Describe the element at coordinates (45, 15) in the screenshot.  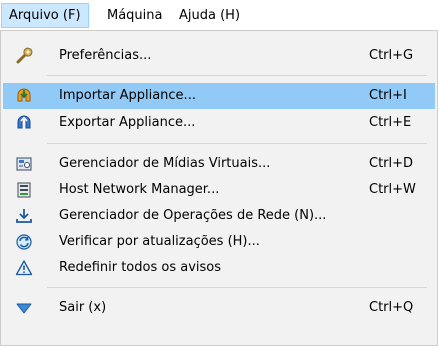
I see `menu-arquivo: Arquivo (F)` at that location.